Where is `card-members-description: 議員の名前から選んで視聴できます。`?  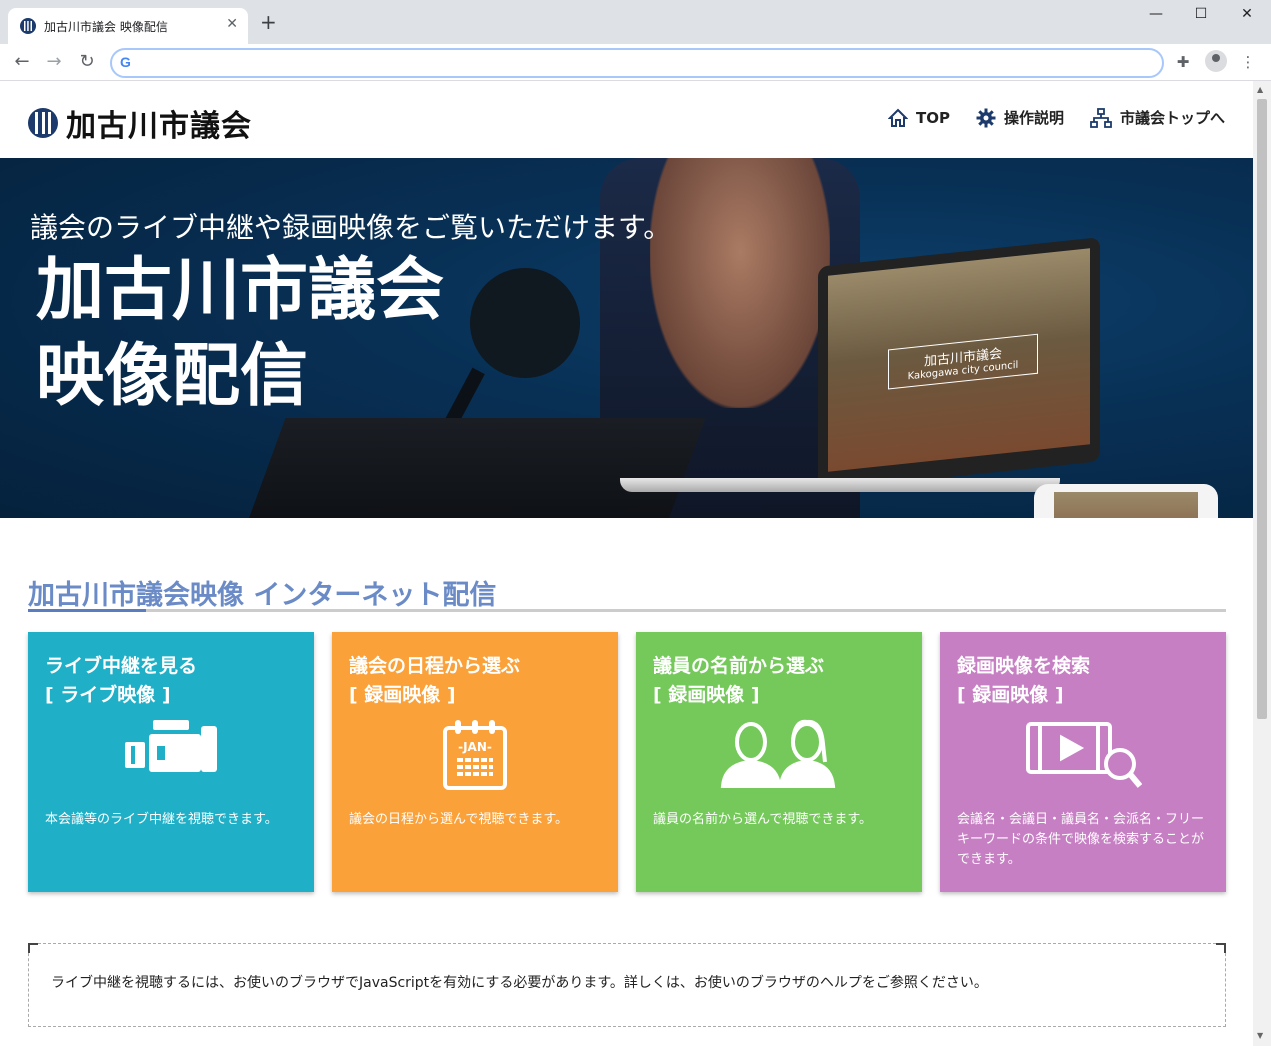
card-members-description: 議員の名前から選んで視聴できます。 is located at coordinates (763, 819).